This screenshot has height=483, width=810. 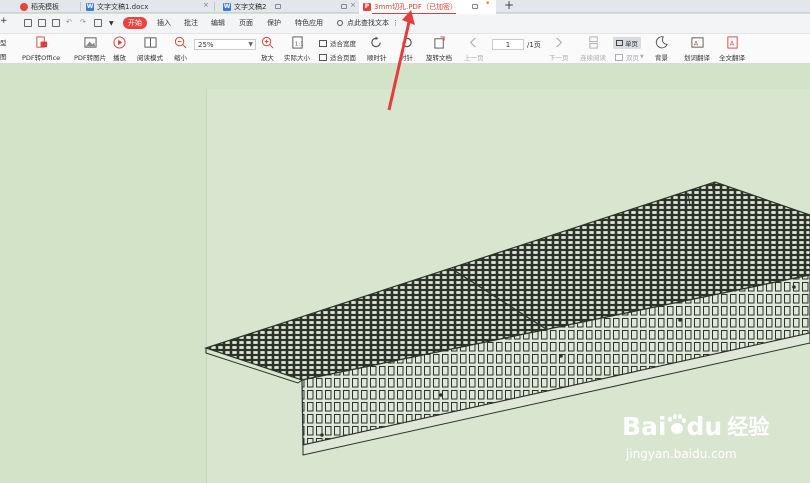 What do you see at coordinates (111, 23) in the screenshot?
I see `dropdown-arrow-icon: ▼` at bounding box center [111, 23].